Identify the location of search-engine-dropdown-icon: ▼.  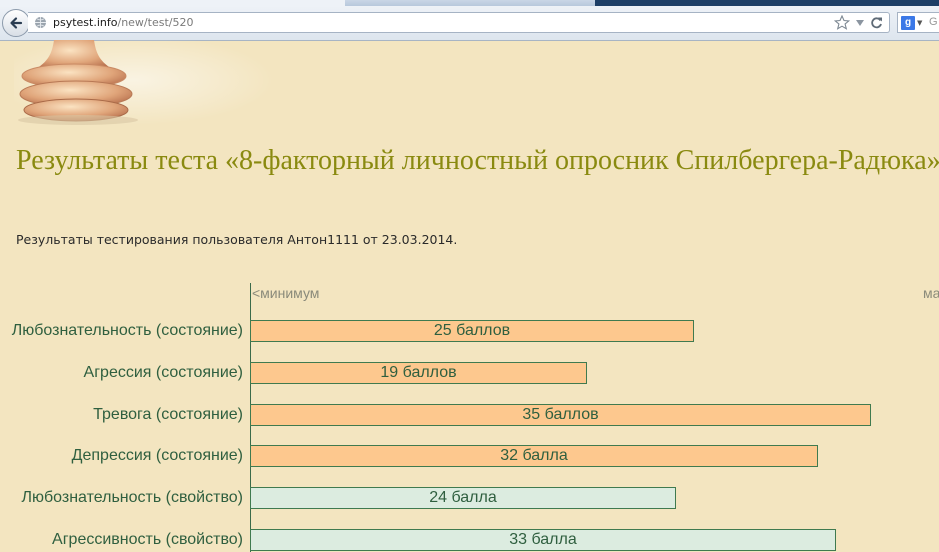
(919, 23).